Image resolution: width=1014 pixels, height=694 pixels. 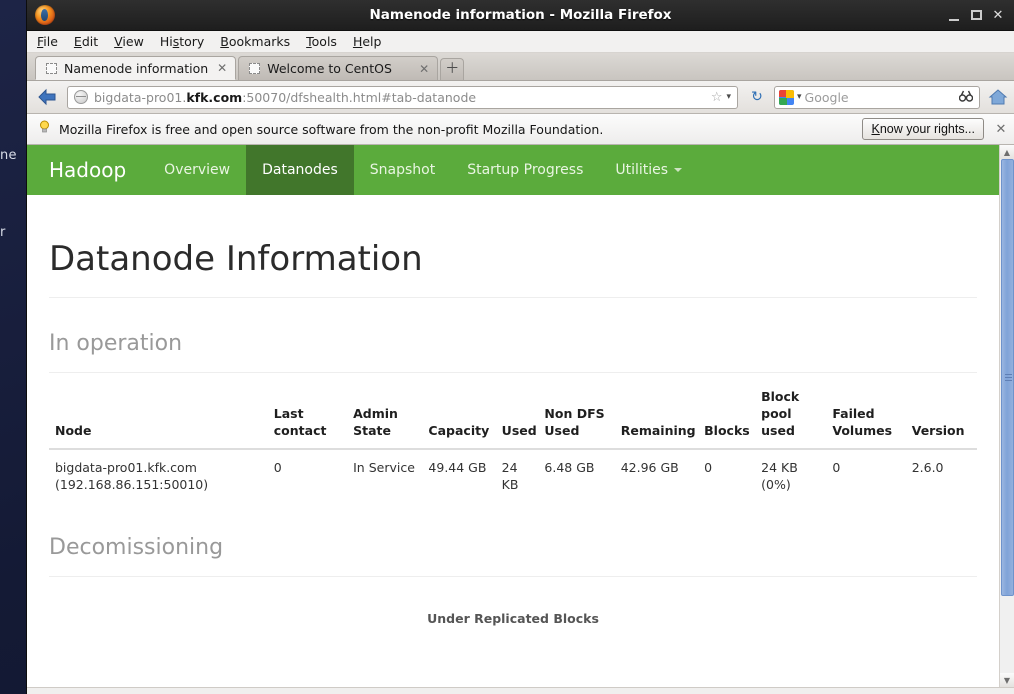 I want to click on url-host: kfk.com, so click(x=214, y=97).